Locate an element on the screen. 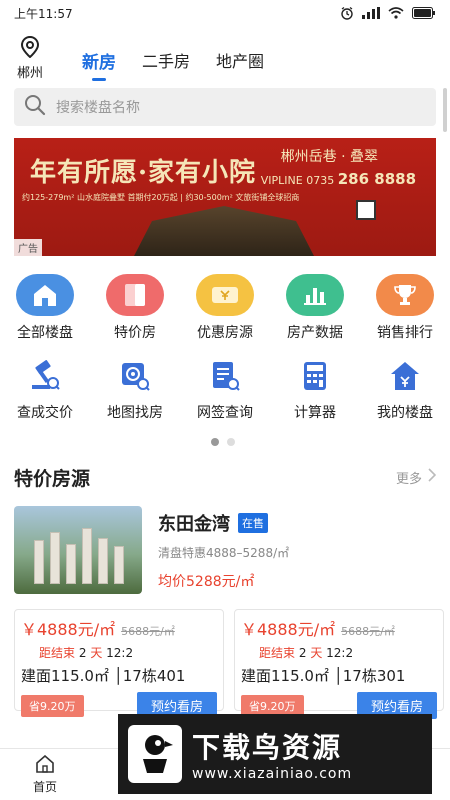 The width and height of the screenshot is (450, 800). search-bar is located at coordinates (225, 107).